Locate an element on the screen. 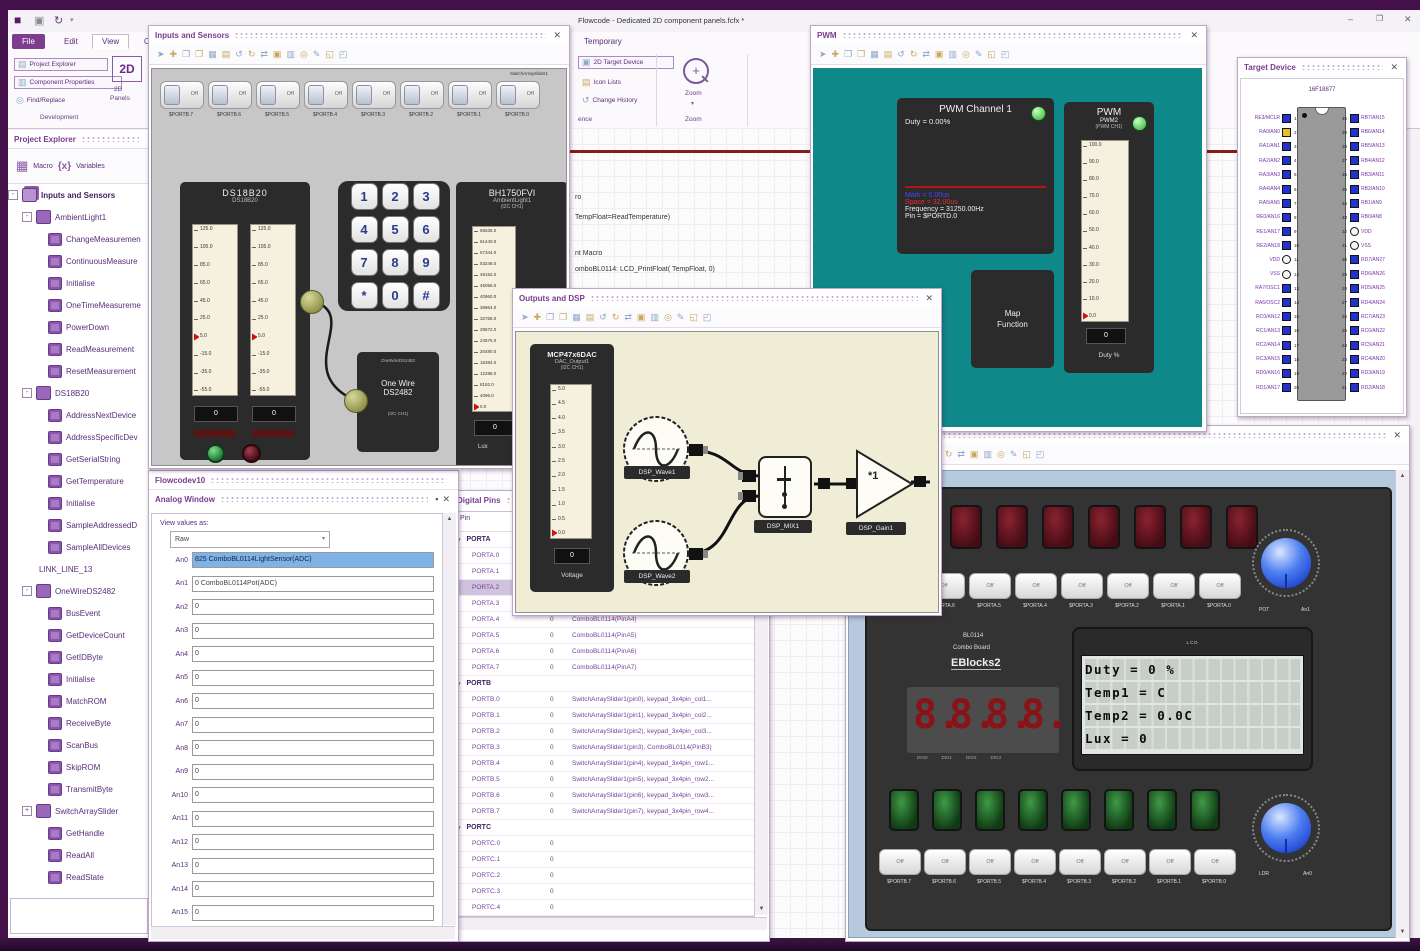 The image size is (1420, 951). chart-icon: ▥ is located at coordinates (987, 454).